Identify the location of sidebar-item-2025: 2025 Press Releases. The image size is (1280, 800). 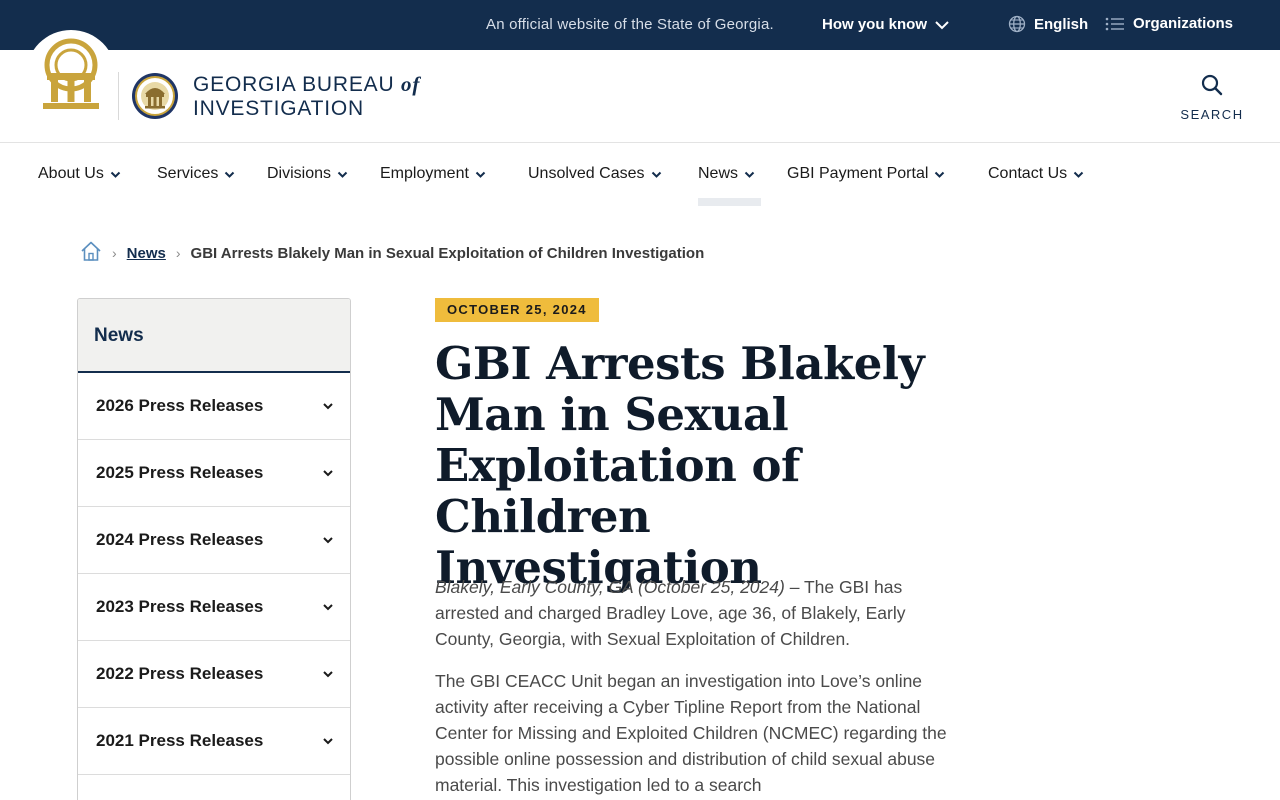
(214, 473).